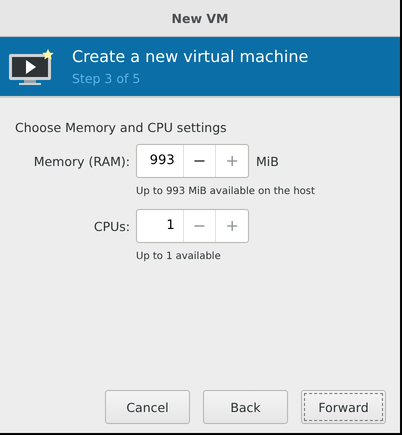 The image size is (402, 435). Describe the element at coordinates (200, 18) in the screenshot. I see `window-title: New VM` at that location.